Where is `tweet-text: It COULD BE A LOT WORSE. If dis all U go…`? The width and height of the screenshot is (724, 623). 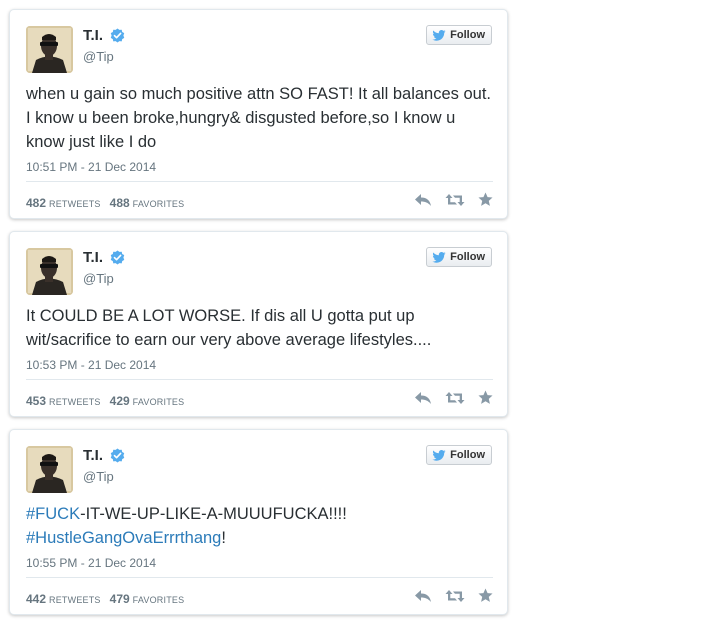 tweet-text: It COULD BE A LOT WORSE. If dis all U go… is located at coordinates (229, 328).